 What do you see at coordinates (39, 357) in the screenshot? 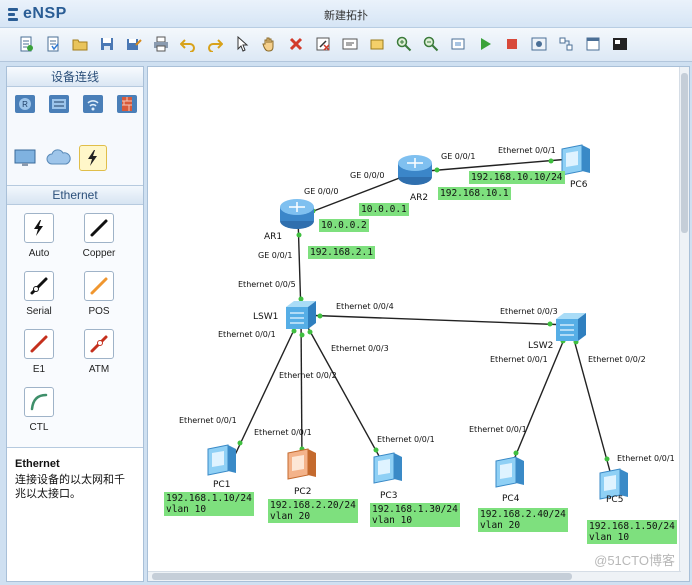
I see `cable-e1: E1` at bounding box center [39, 357].